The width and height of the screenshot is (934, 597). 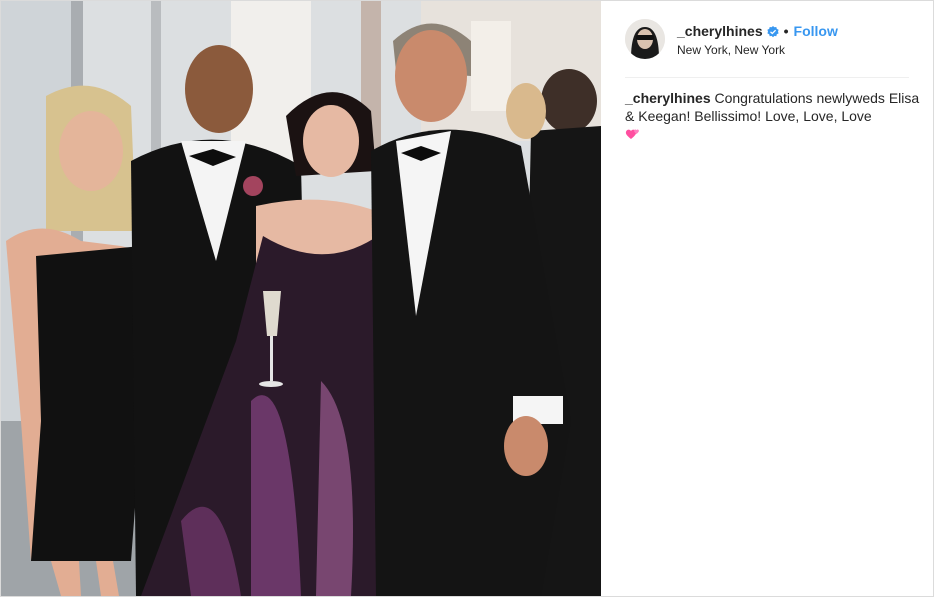 I want to click on avatar-image-icon, so click(x=645, y=39).